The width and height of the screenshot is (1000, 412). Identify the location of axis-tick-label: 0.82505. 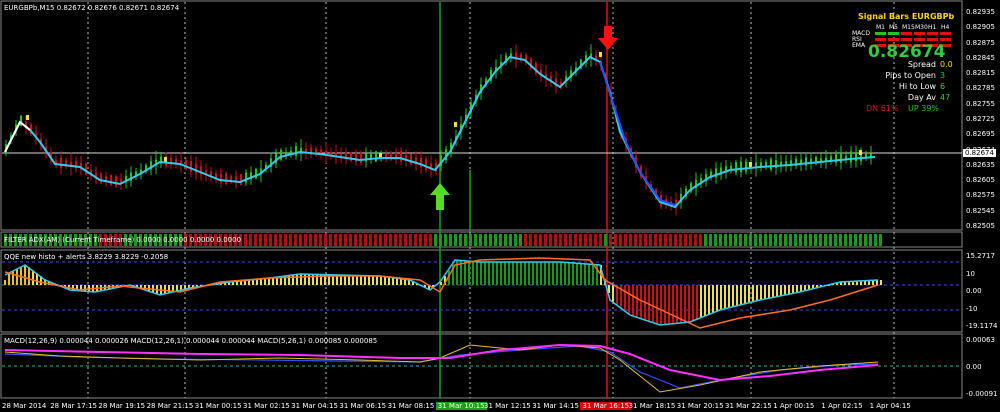
(980, 226).